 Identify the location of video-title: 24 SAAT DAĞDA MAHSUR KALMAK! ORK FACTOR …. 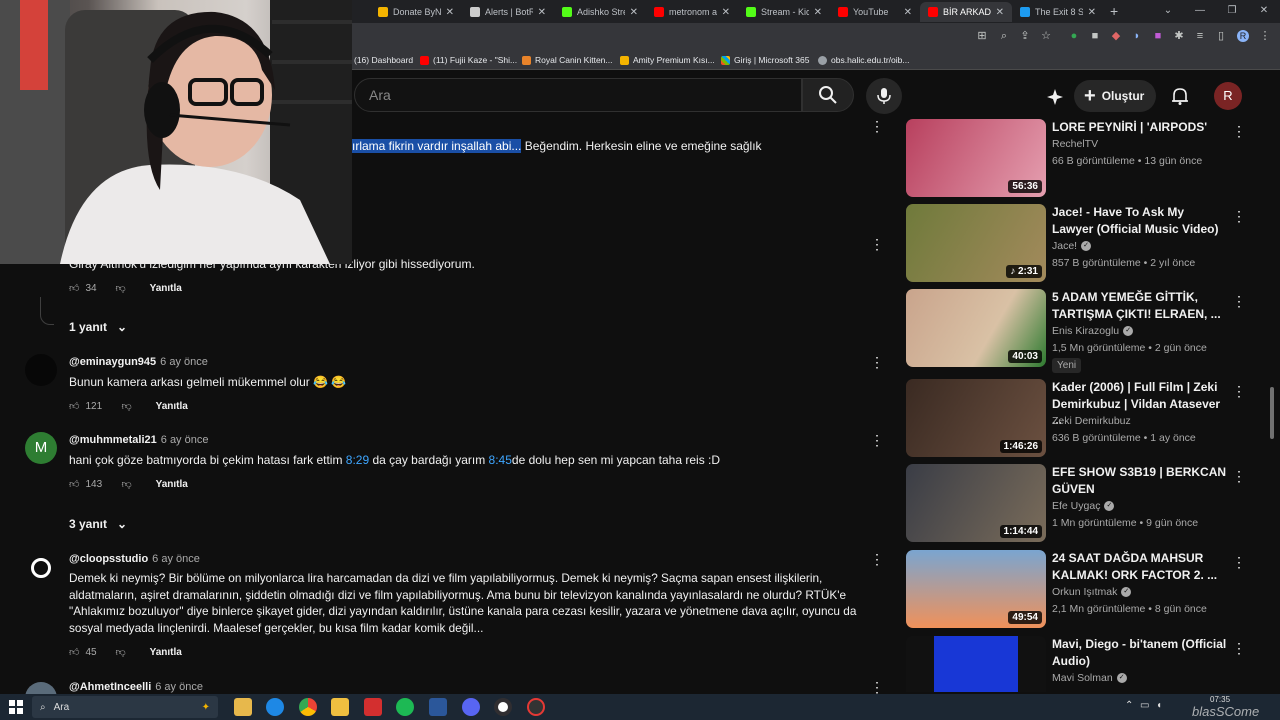
(1139, 566).